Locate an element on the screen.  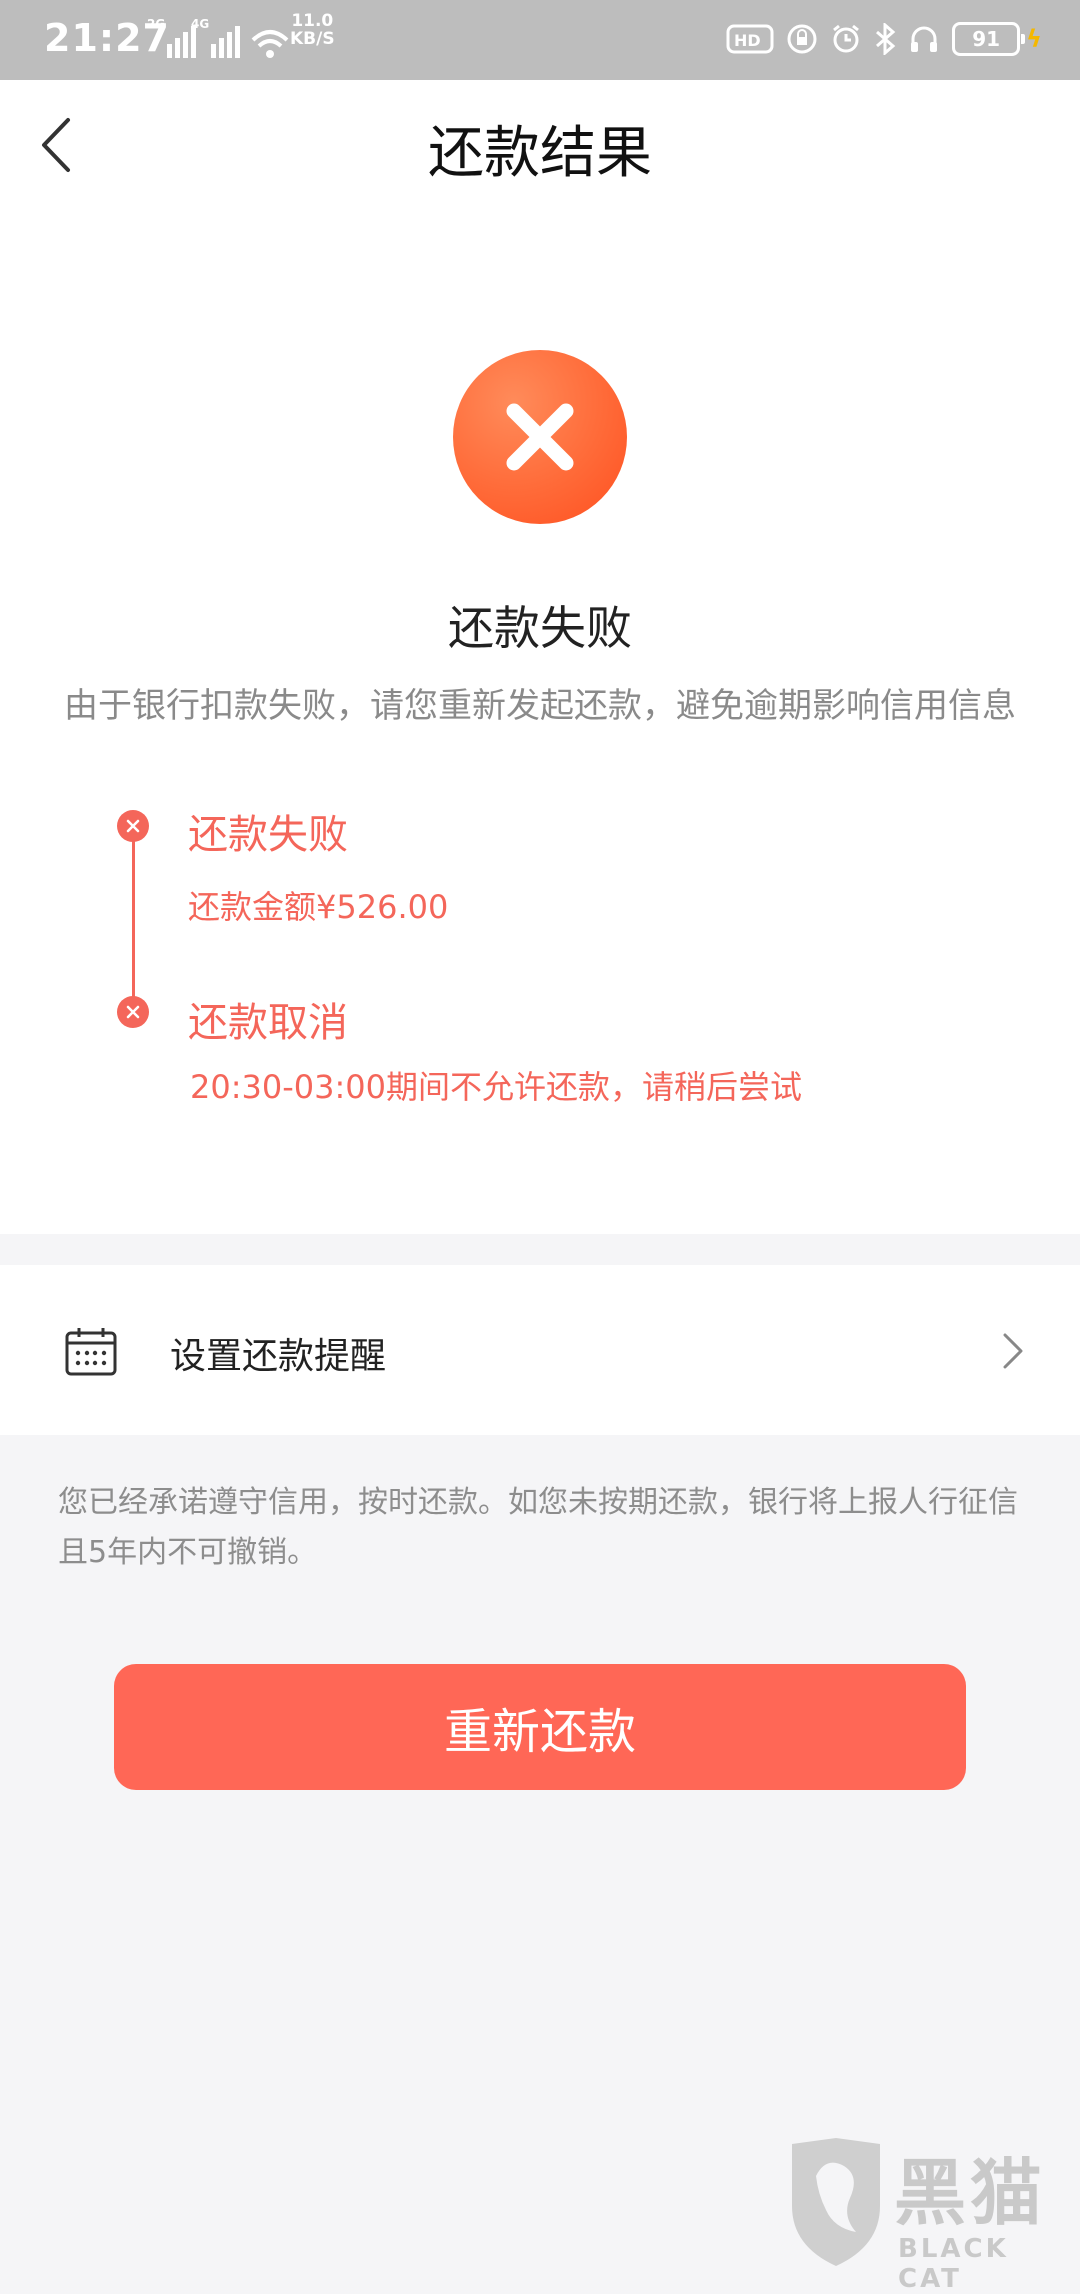
watermark: 黑猫 BLACK CAT is located at coordinates (931, 2211).